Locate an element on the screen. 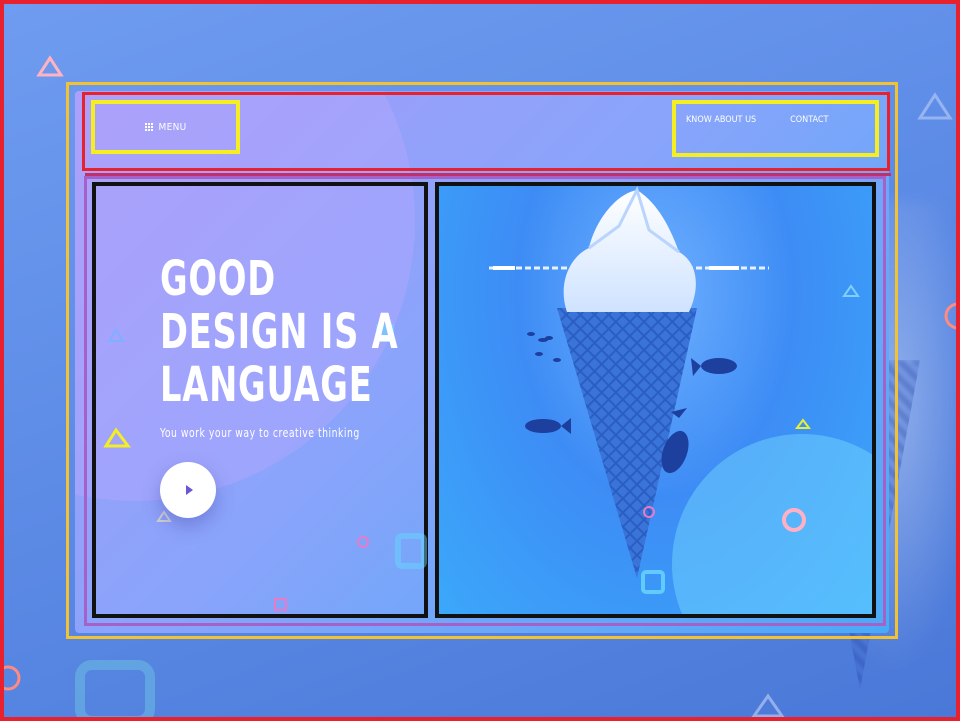  nav-link-know-about-us: KNOW ABOUT US is located at coordinates (721, 120).